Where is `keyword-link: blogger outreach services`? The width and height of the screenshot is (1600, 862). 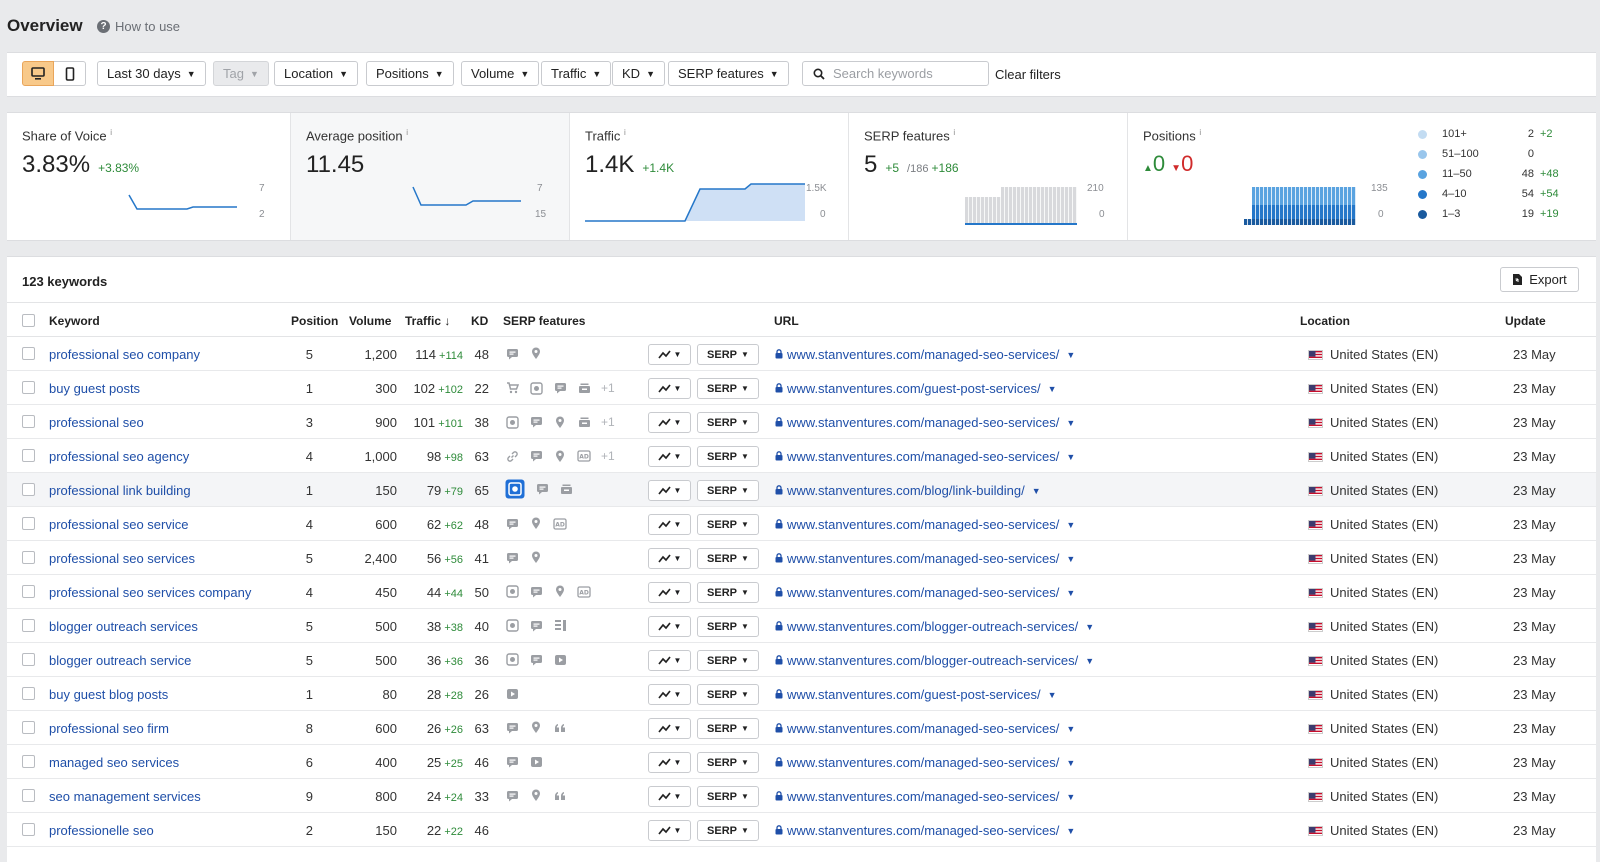 keyword-link: blogger outreach services is located at coordinates (123, 626).